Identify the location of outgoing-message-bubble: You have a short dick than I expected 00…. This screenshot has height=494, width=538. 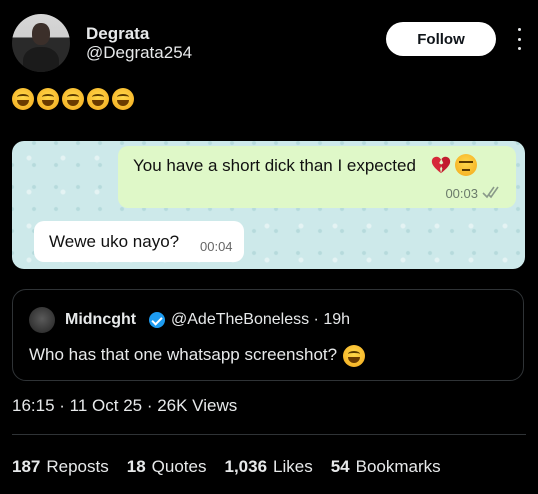
(317, 177).